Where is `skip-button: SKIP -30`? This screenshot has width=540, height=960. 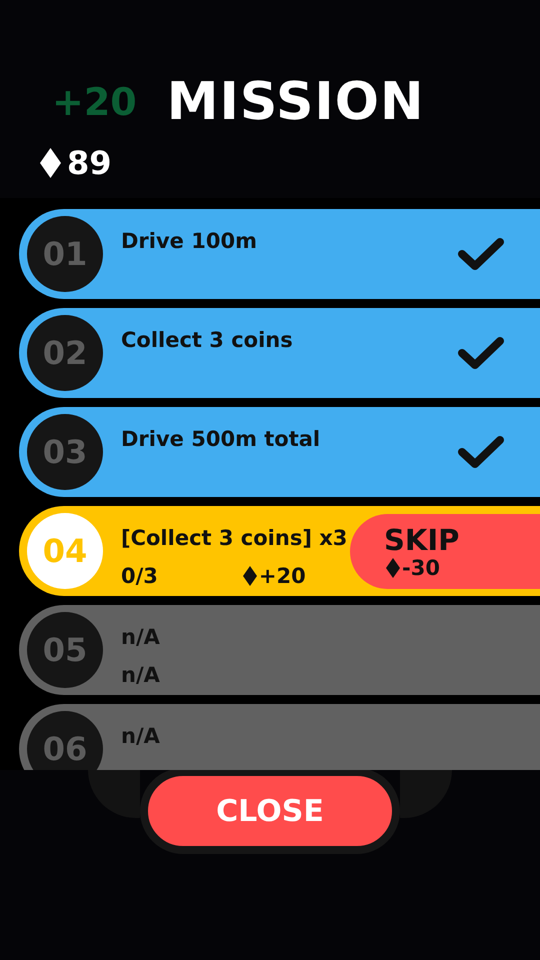
skip-button: SKIP -30 is located at coordinates (445, 551).